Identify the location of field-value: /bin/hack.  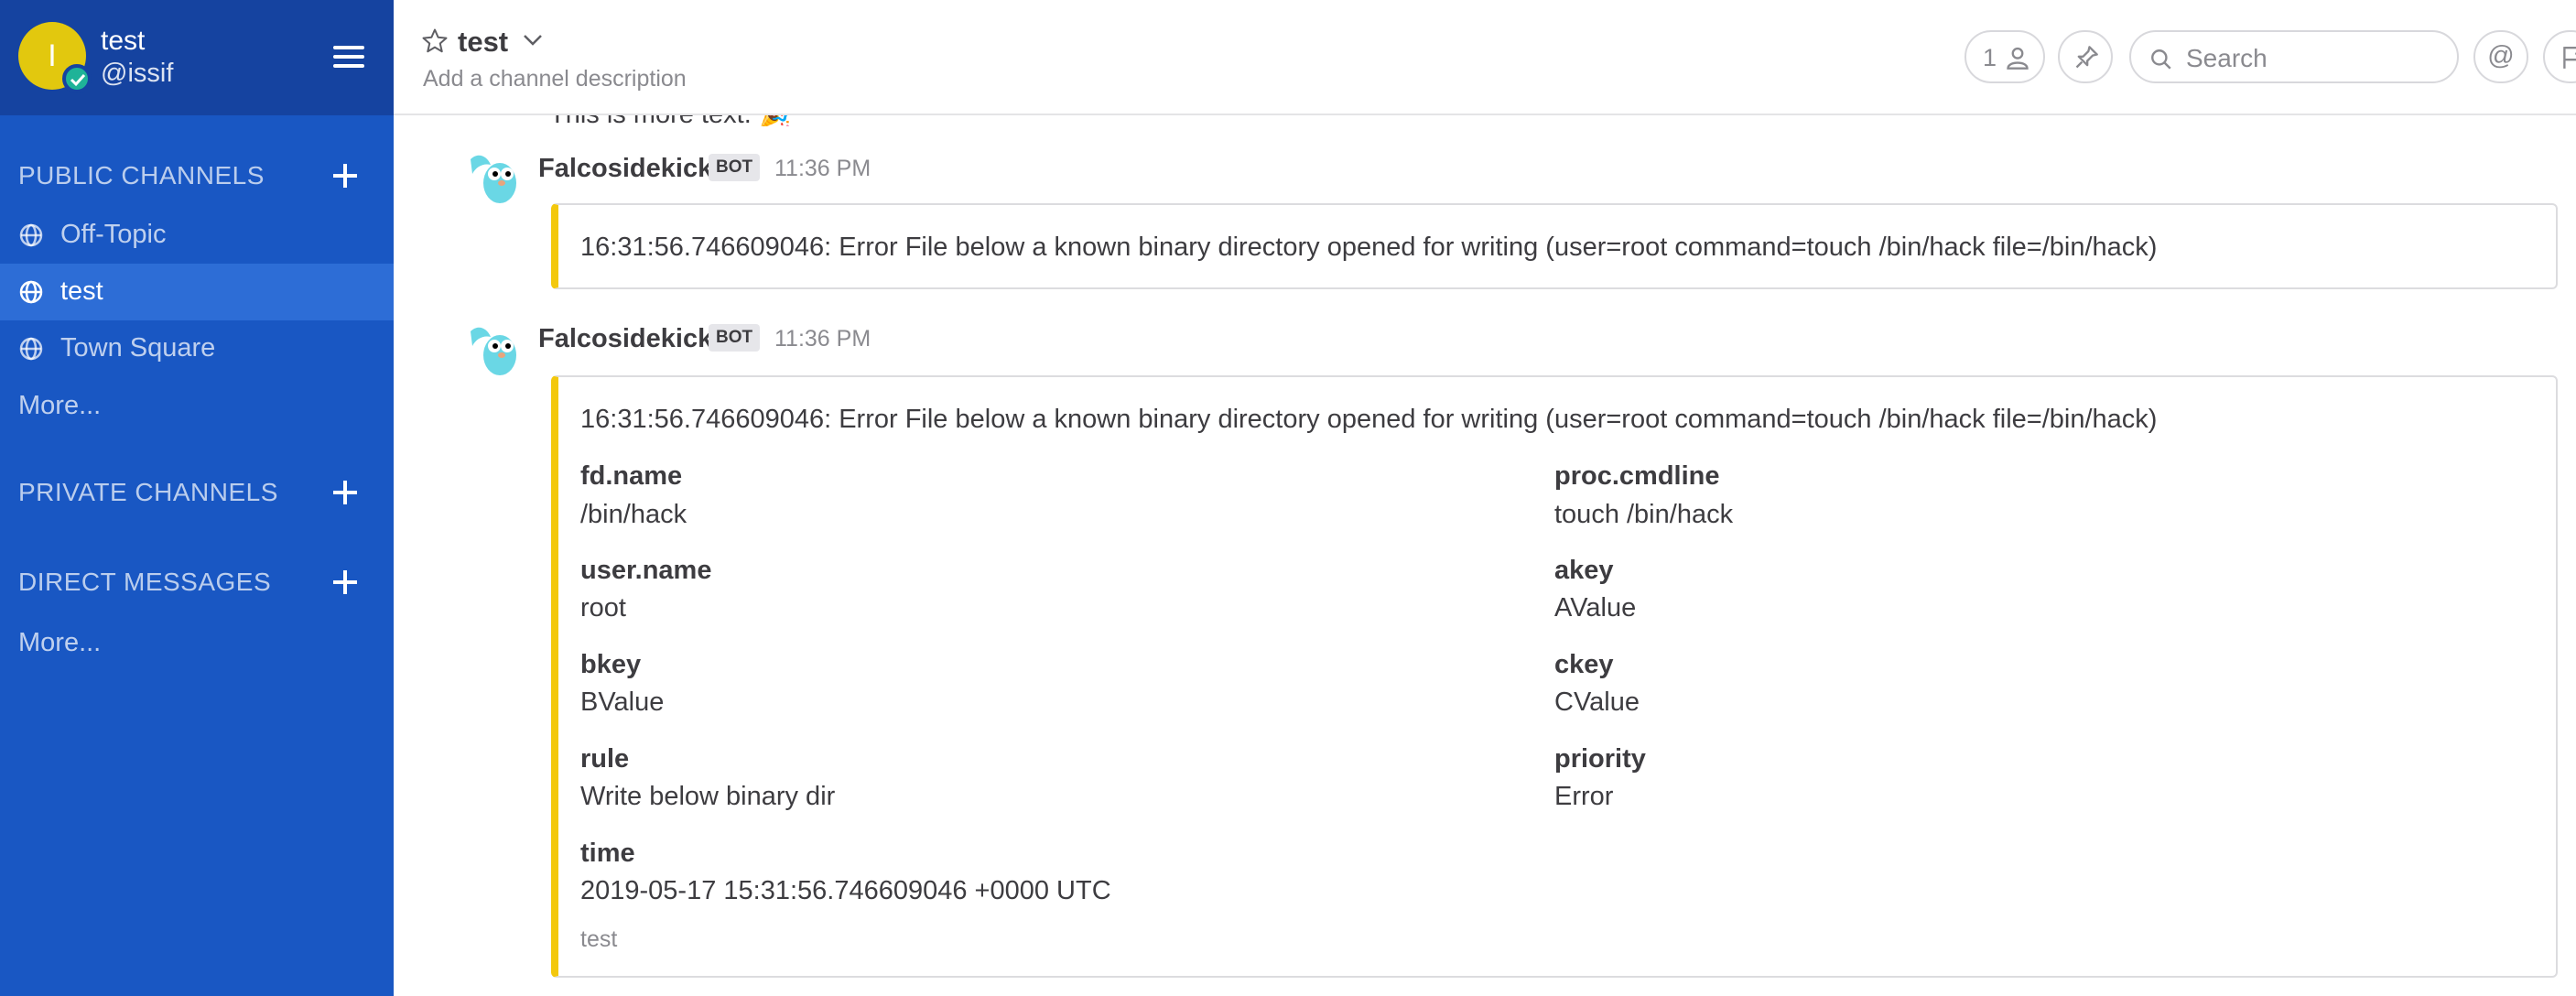
(634, 514).